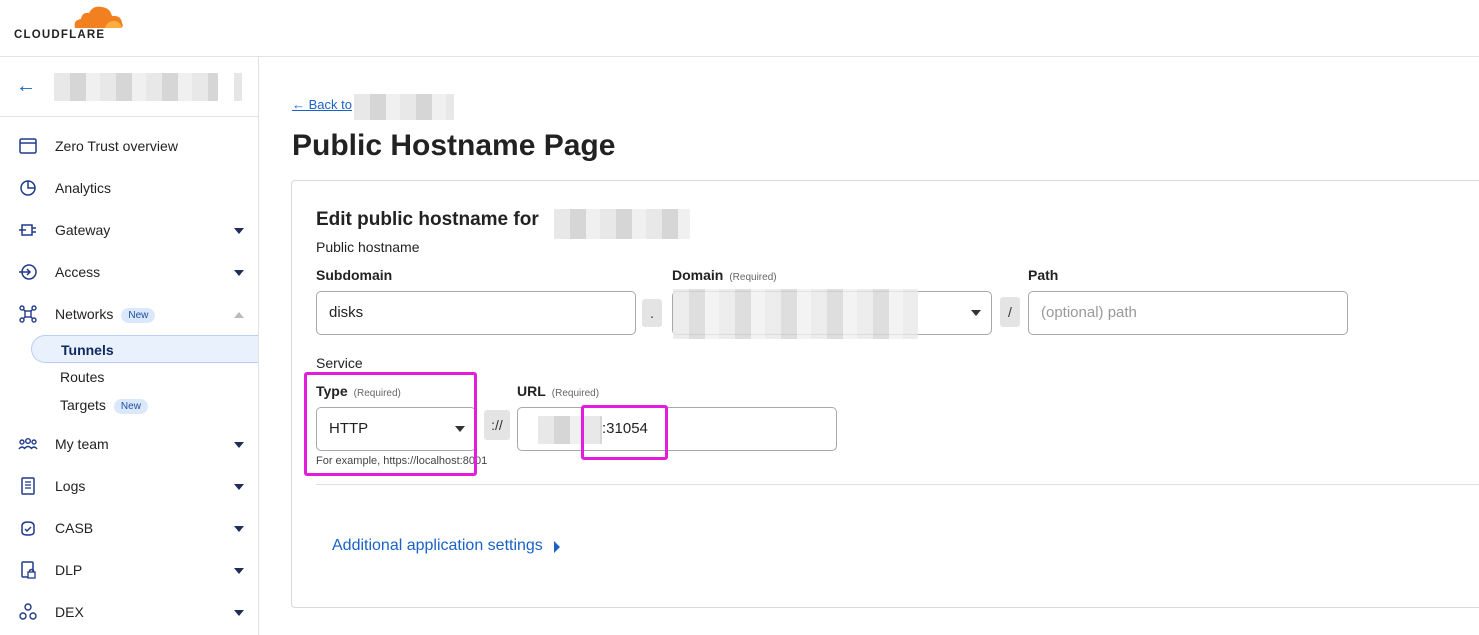 Image resolution: width=1479 pixels, height=635 pixels. I want to click on public-hostname-section-label: Public hostname, so click(368, 247).